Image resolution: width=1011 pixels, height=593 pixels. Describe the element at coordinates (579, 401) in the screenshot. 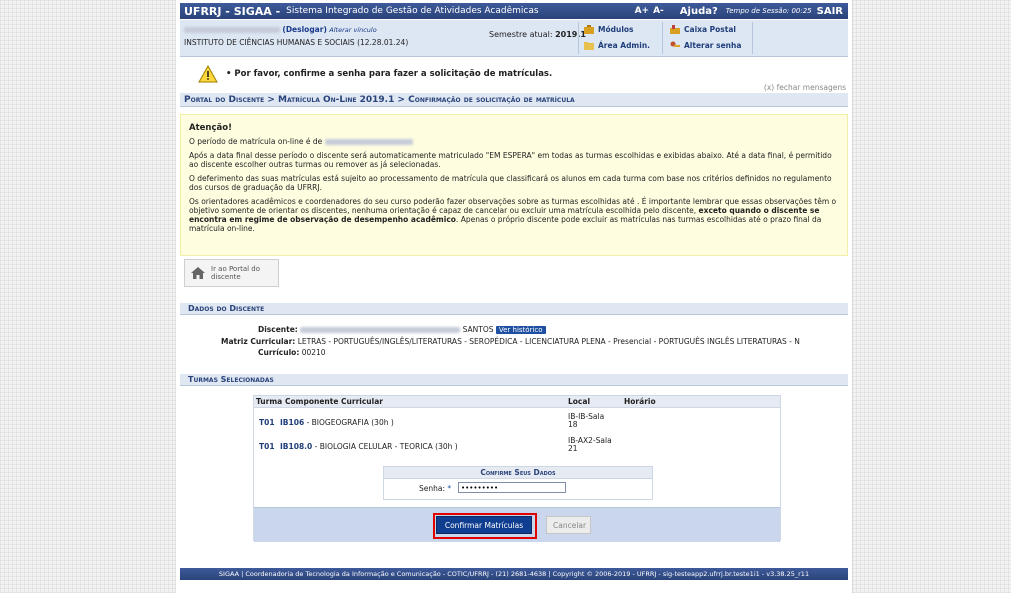

I see `column-header: Local` at that location.